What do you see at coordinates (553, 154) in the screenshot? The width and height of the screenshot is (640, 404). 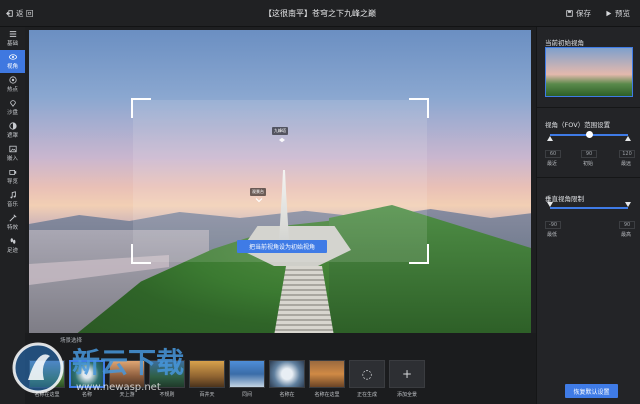 I see `fov-min-value: 60` at bounding box center [553, 154].